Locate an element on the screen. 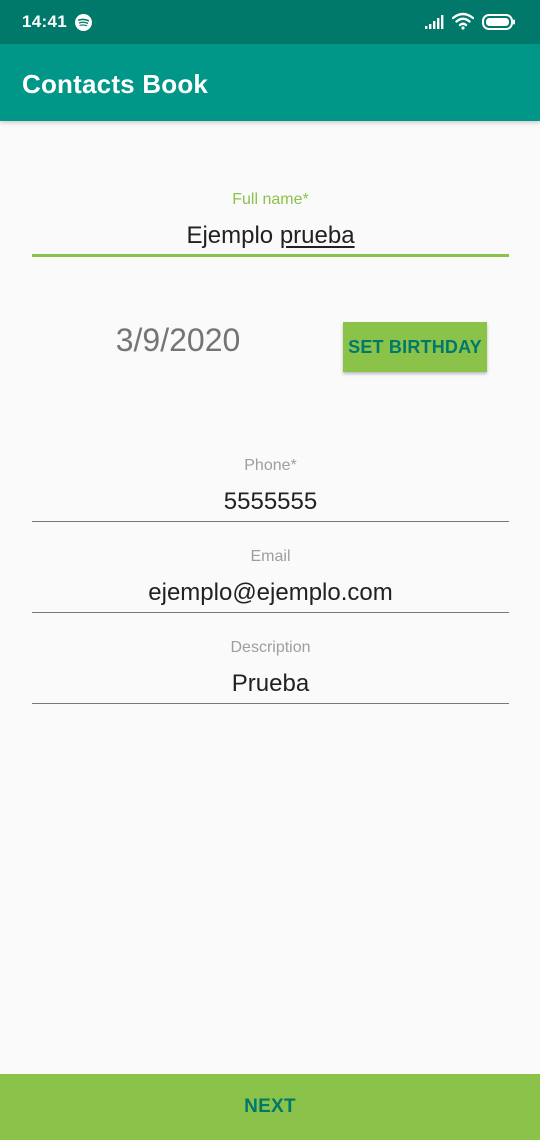 This screenshot has width=540, height=1140. set-birthday-button: SET BIRTHDAY is located at coordinates (415, 347).